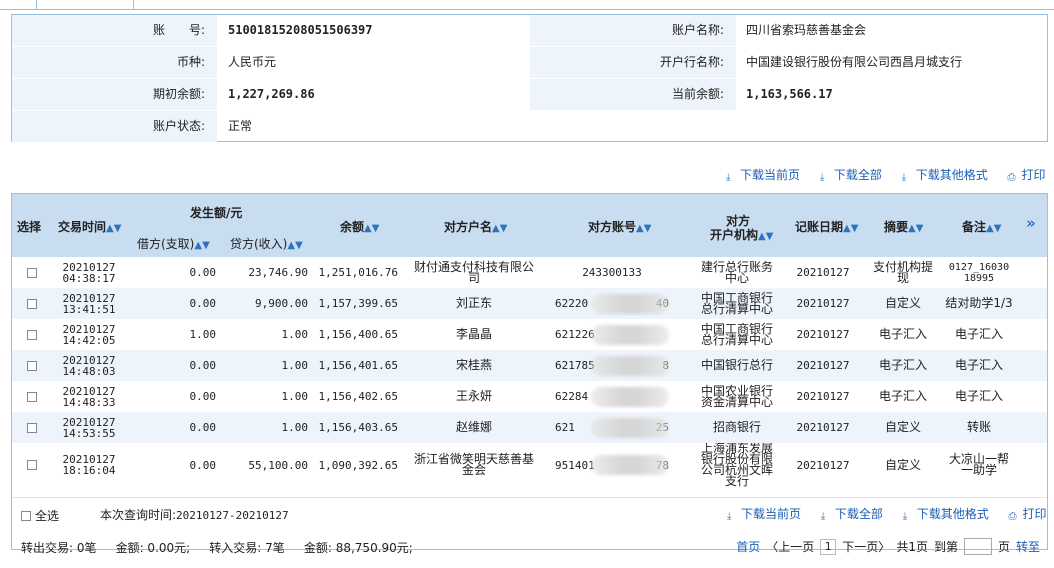  I want to click on cell-balance: 1,156,400.65, so click(358, 334).